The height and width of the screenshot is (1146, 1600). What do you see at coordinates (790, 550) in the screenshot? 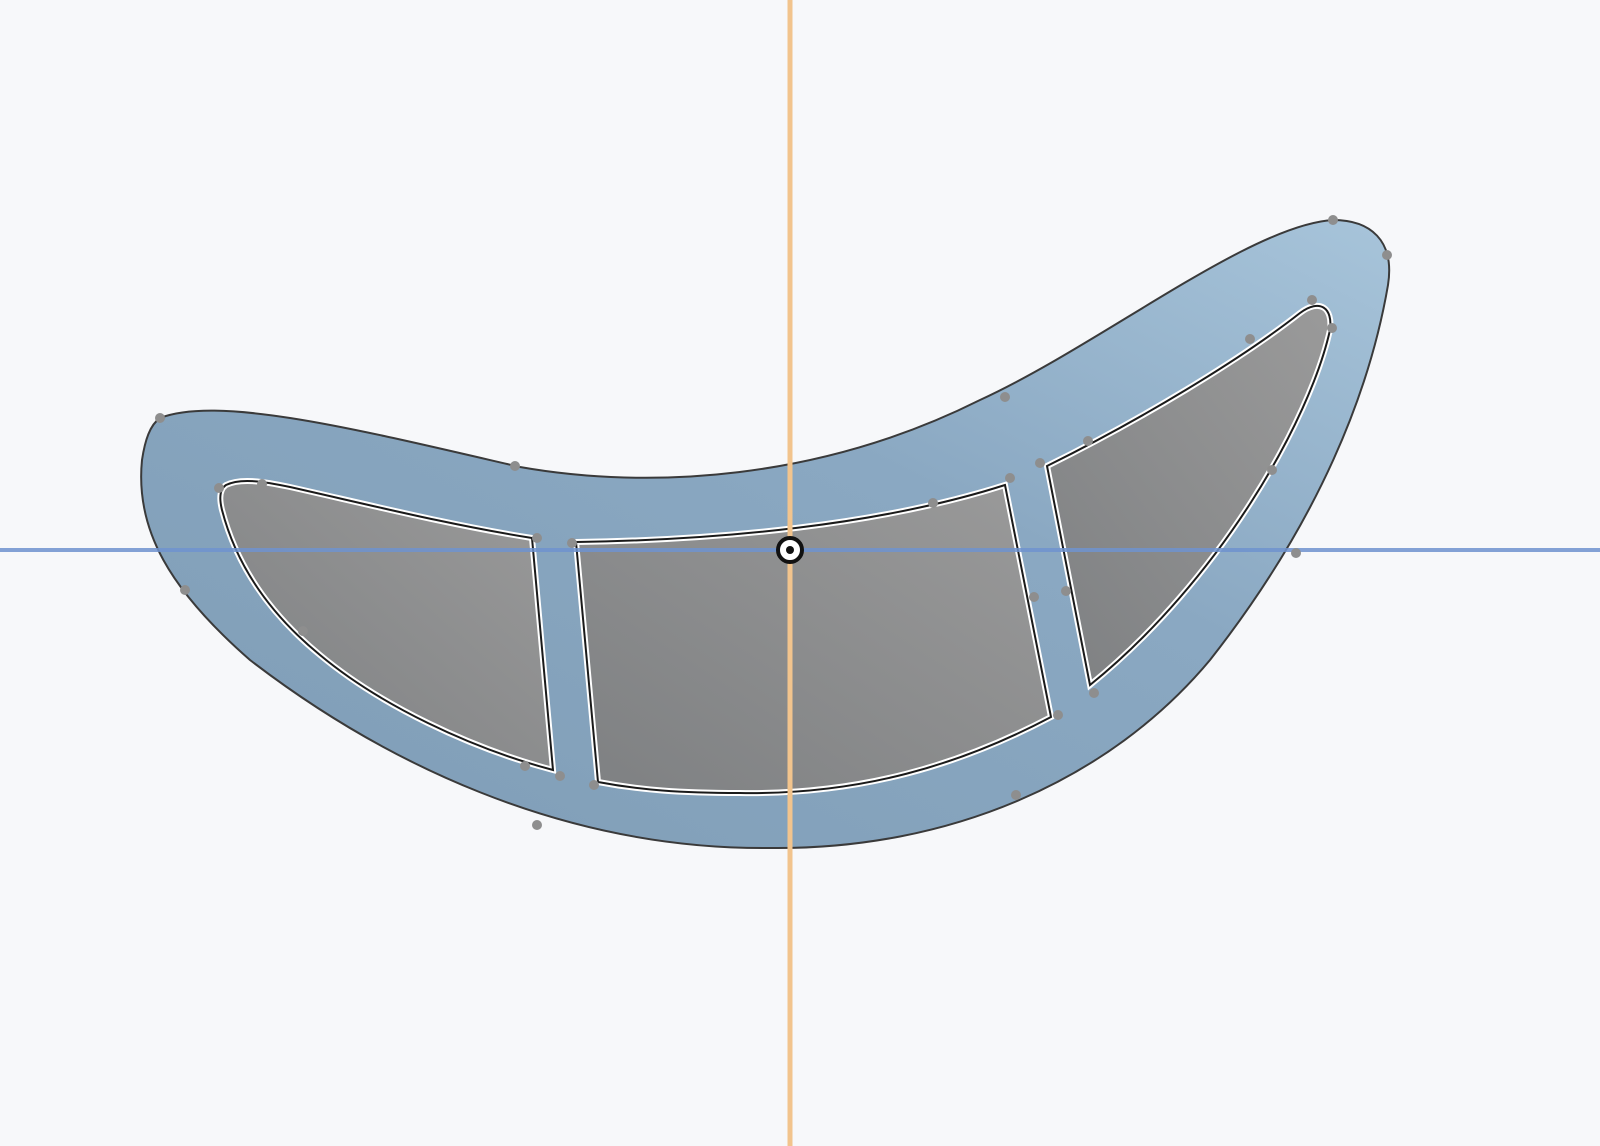
I see `origin-icon` at bounding box center [790, 550].